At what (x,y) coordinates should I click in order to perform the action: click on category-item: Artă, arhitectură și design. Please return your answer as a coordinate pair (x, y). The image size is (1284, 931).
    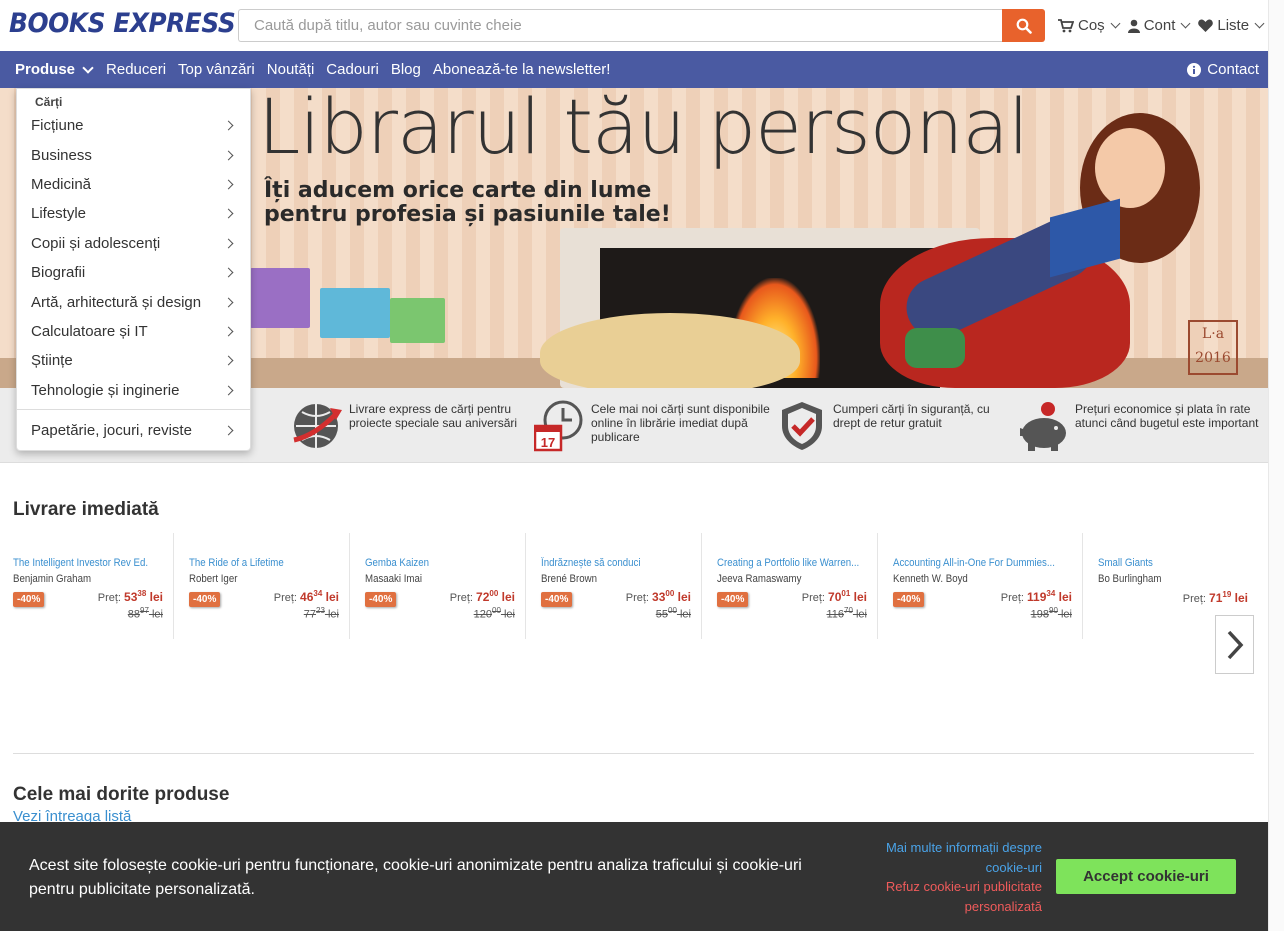
    Looking at the image, I should click on (133, 301).